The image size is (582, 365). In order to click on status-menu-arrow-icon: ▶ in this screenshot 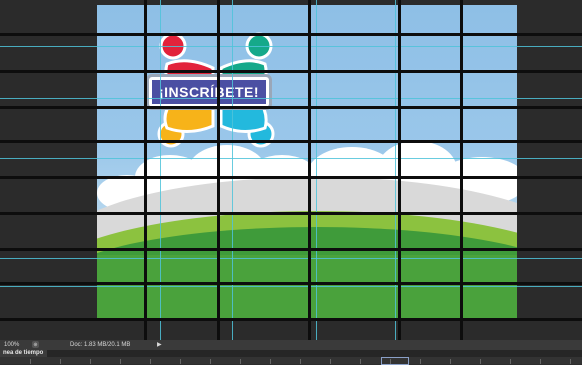, I will do `click(159, 345)`.